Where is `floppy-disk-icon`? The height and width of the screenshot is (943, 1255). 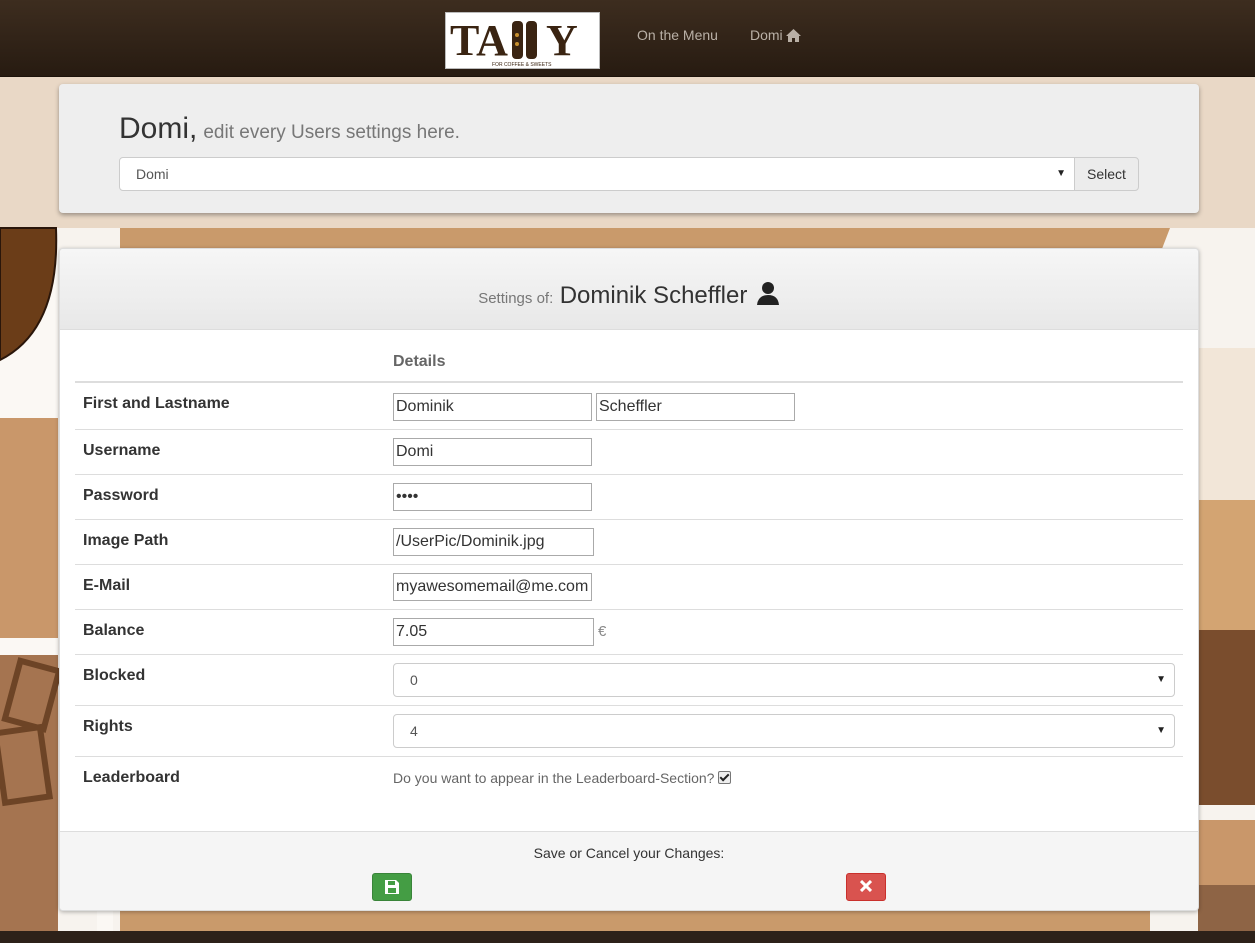 floppy-disk-icon is located at coordinates (392, 887).